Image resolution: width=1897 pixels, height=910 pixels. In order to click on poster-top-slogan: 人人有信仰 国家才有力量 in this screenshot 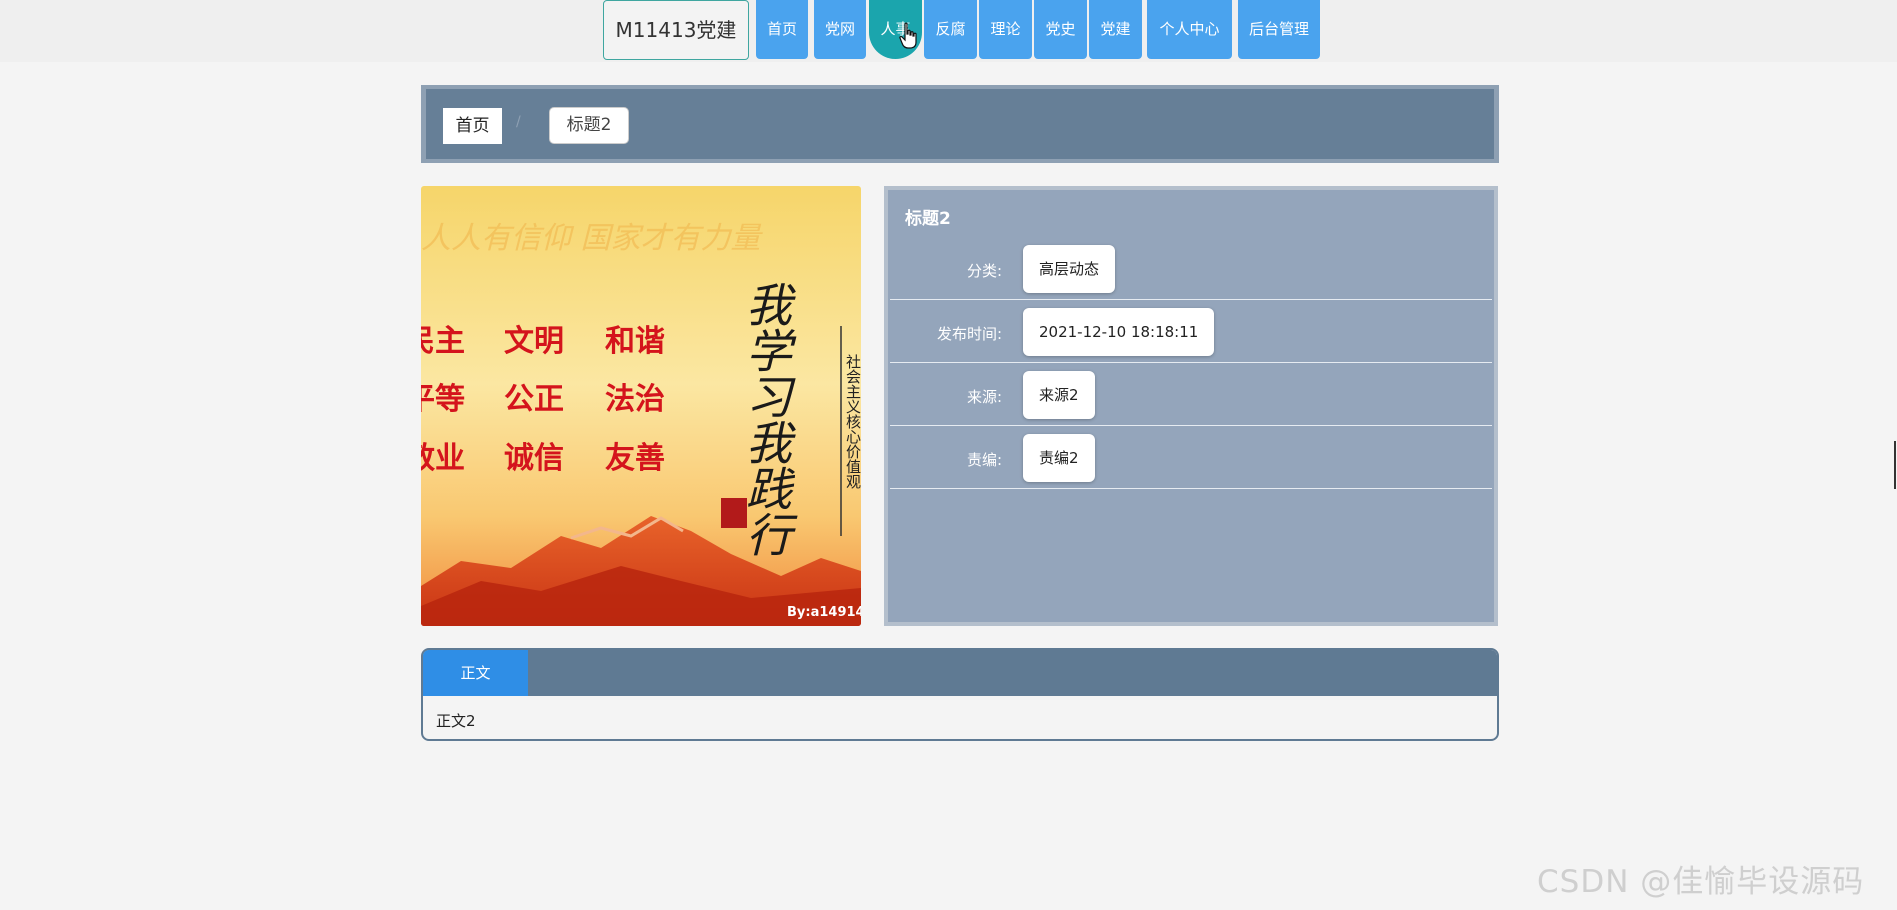, I will do `click(592, 238)`.